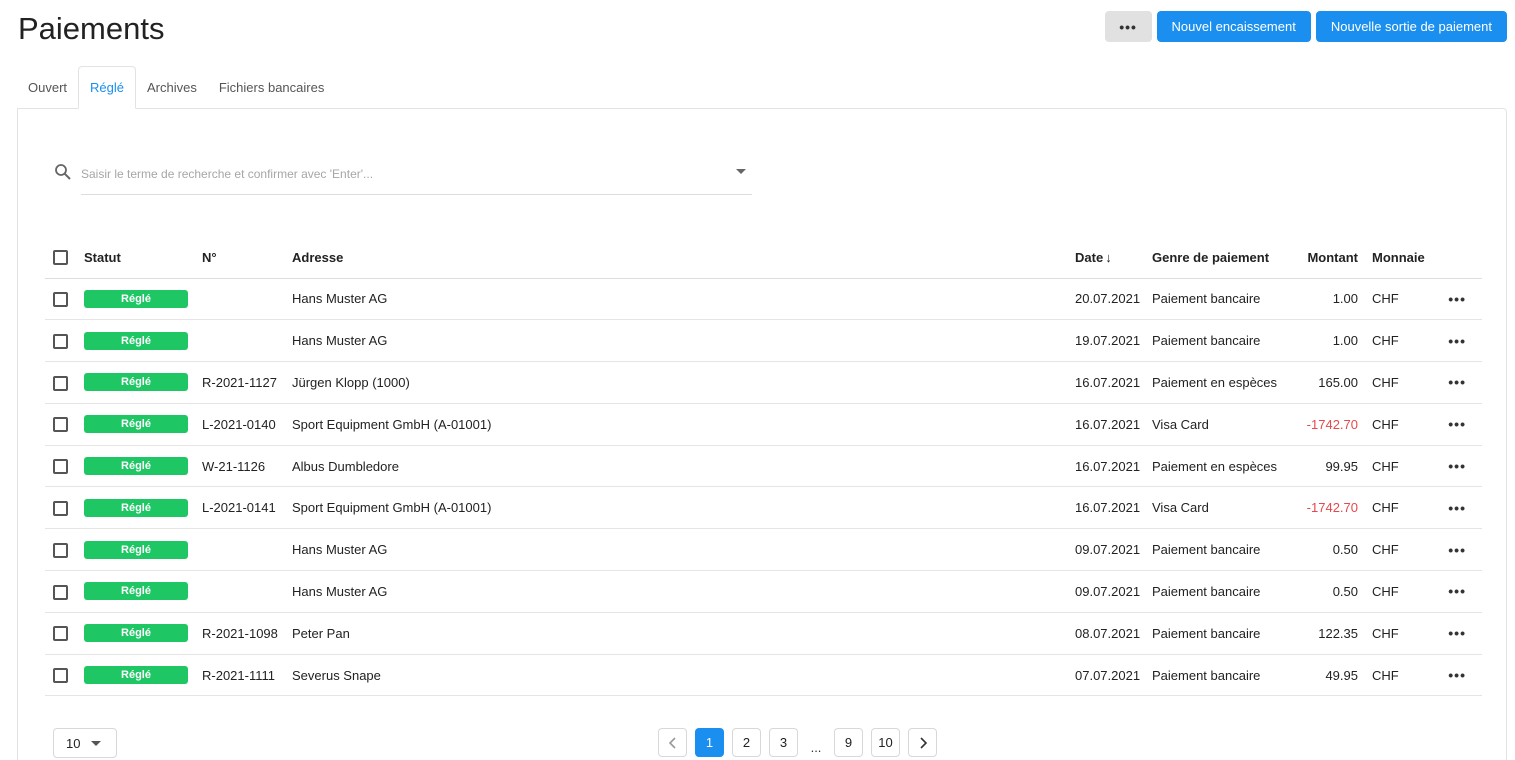  Describe the element at coordinates (1108, 257) in the screenshot. I see `sort-descending-icon: ↓` at that location.